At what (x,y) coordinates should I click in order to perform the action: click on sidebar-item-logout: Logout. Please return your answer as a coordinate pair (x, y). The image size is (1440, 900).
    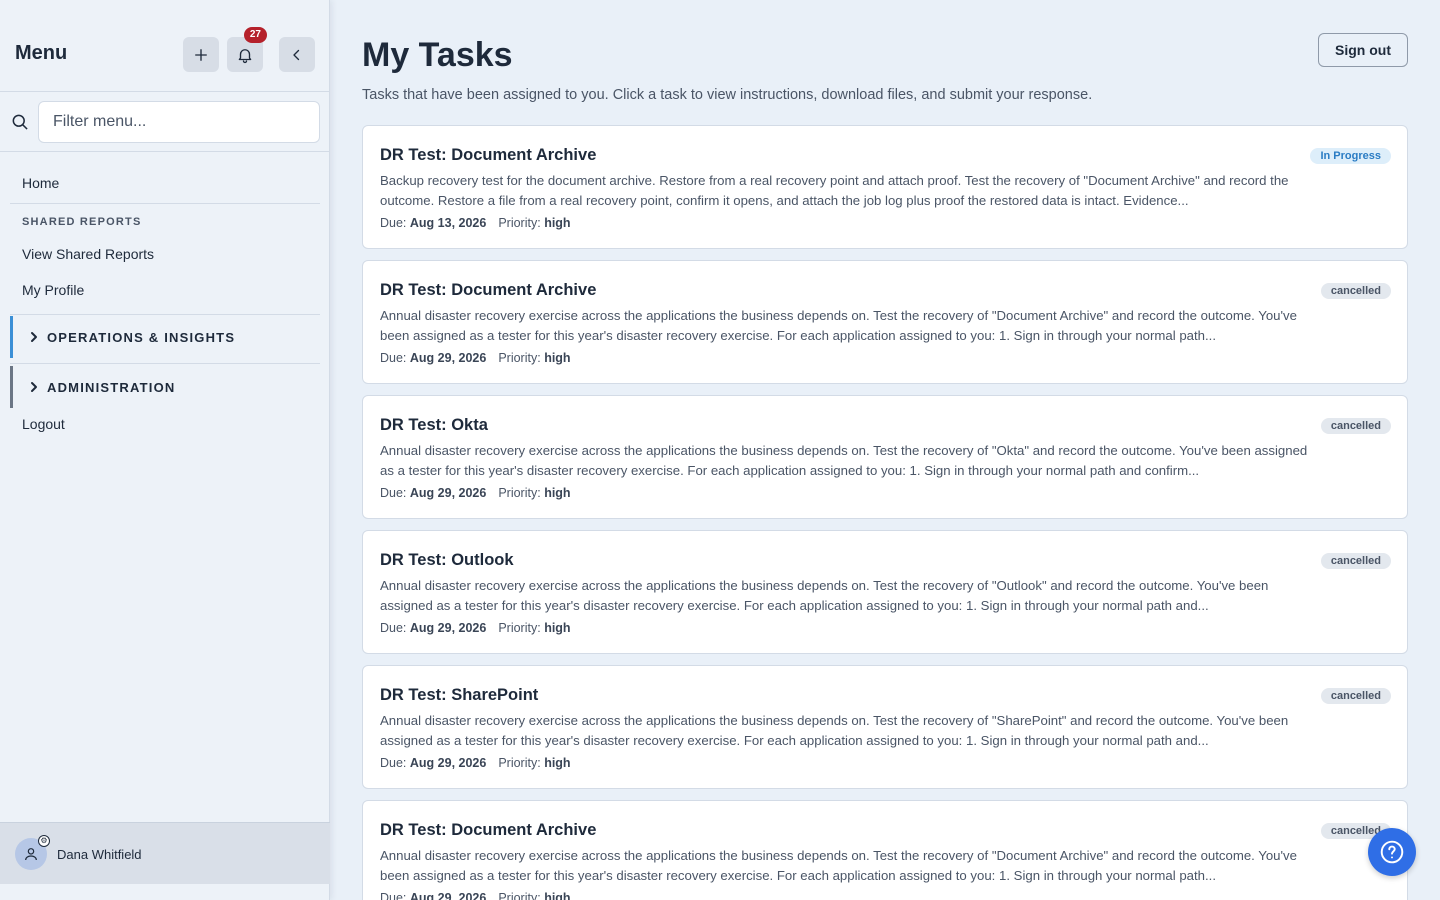
    Looking at the image, I should click on (43, 424).